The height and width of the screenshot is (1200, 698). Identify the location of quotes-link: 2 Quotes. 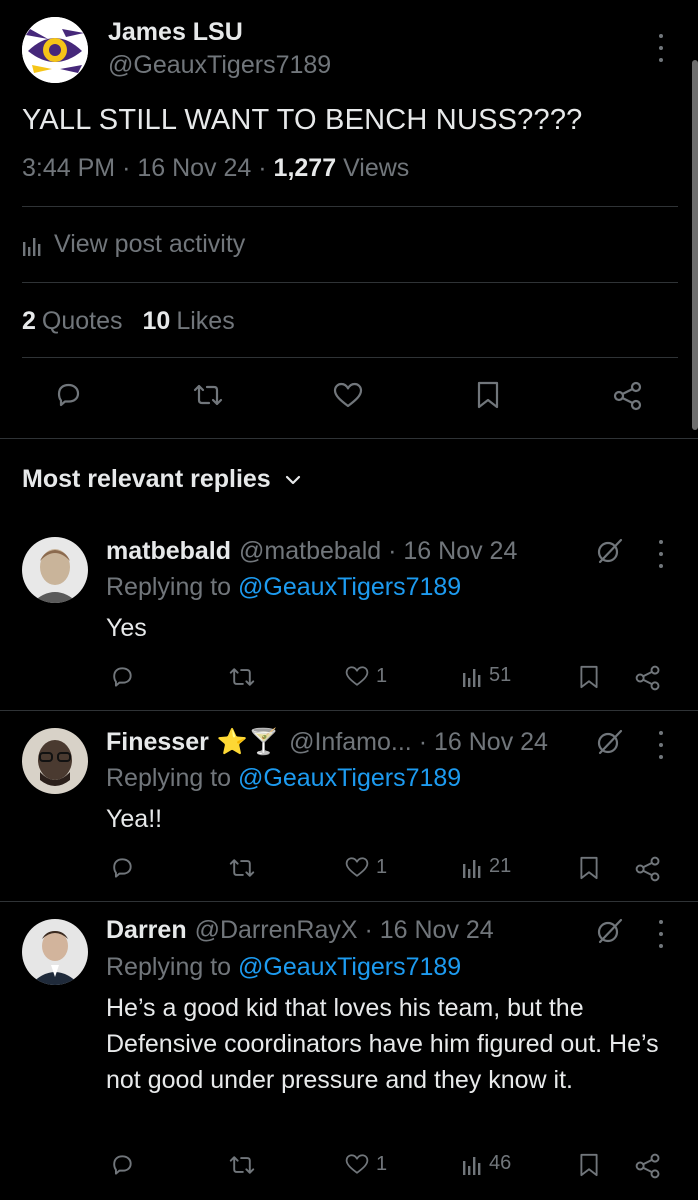
(72, 321).